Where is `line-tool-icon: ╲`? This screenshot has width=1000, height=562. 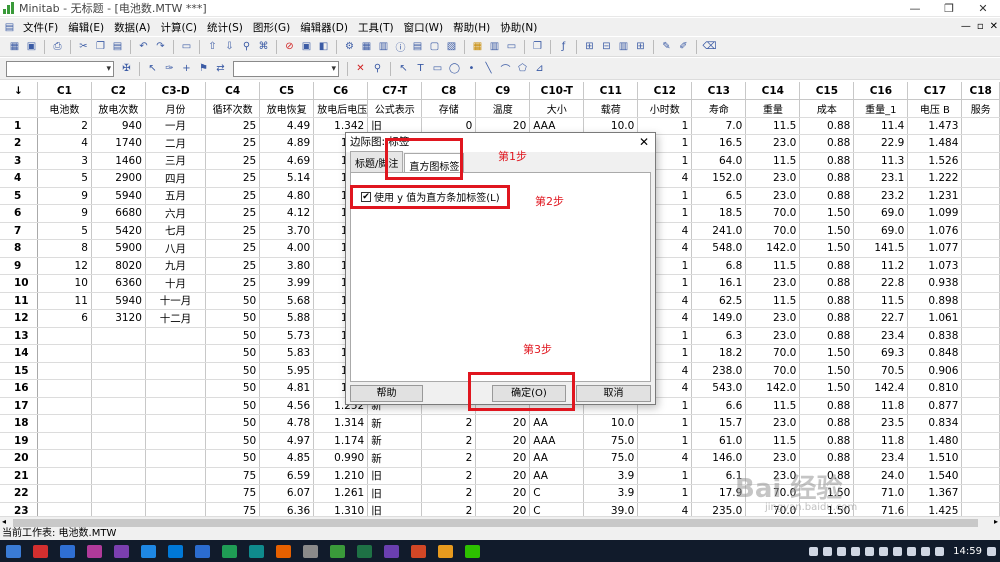
line-tool-icon: ╲ is located at coordinates (488, 69).